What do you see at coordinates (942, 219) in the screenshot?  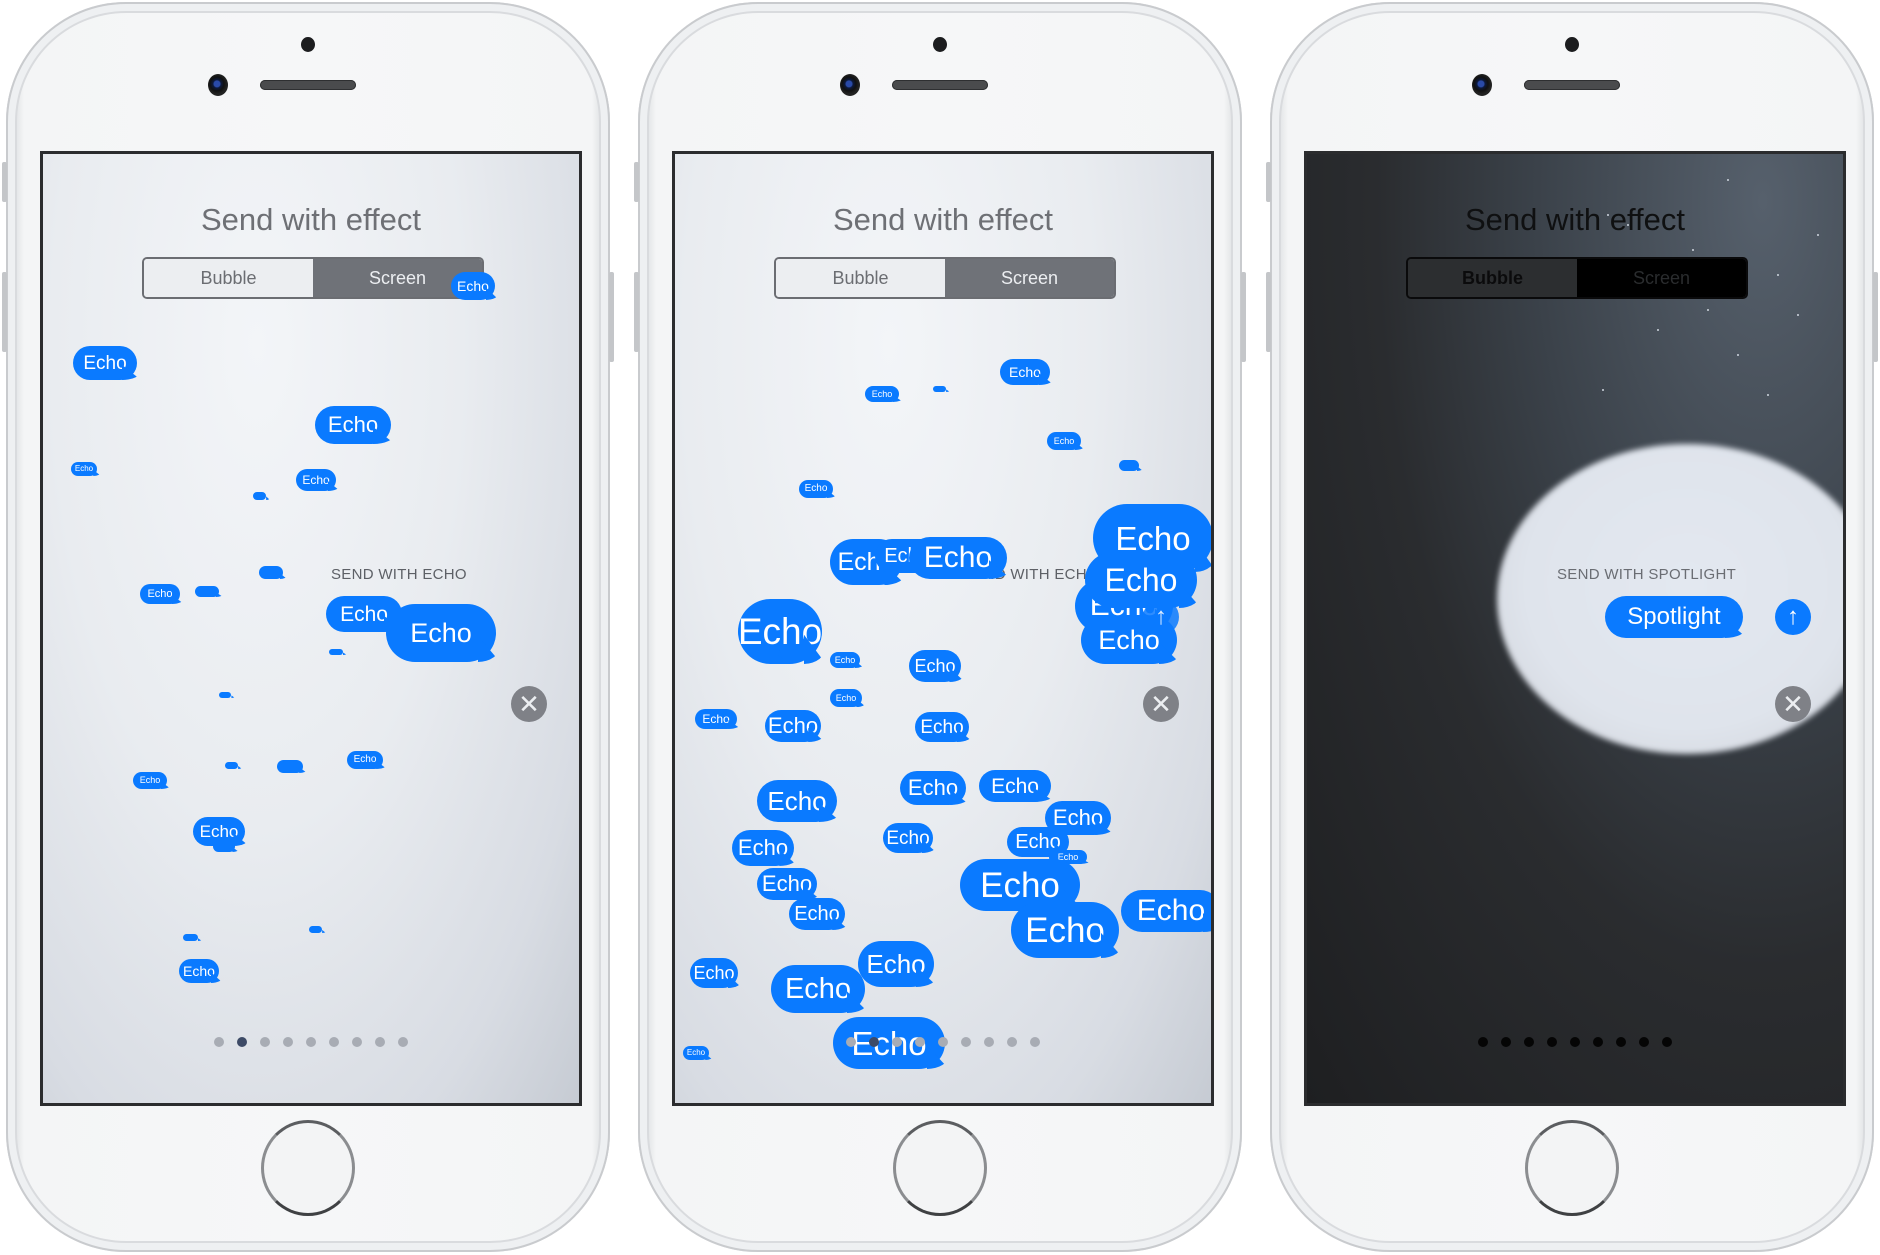 I see `page-title: Send with effect` at bounding box center [942, 219].